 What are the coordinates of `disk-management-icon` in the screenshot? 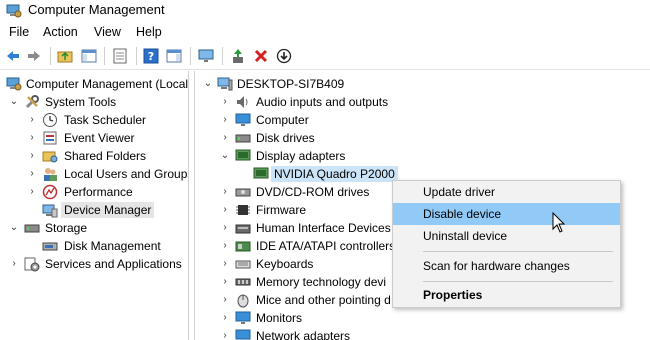 It's located at (50, 246).